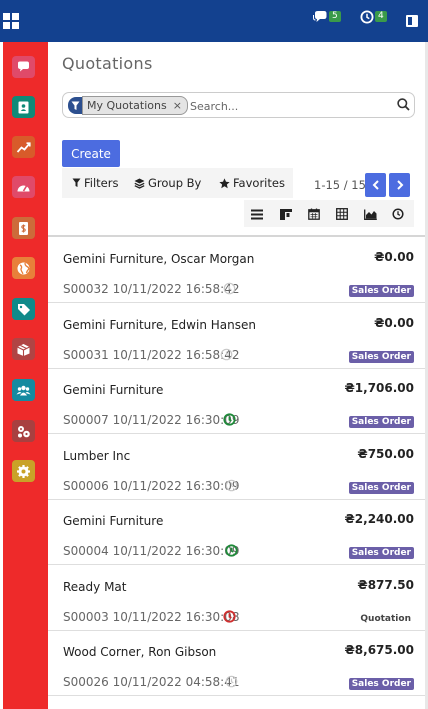 Image resolution: width=428 pixels, height=709 pixels. I want to click on favorites-dropdown: Favorites, so click(252, 183).